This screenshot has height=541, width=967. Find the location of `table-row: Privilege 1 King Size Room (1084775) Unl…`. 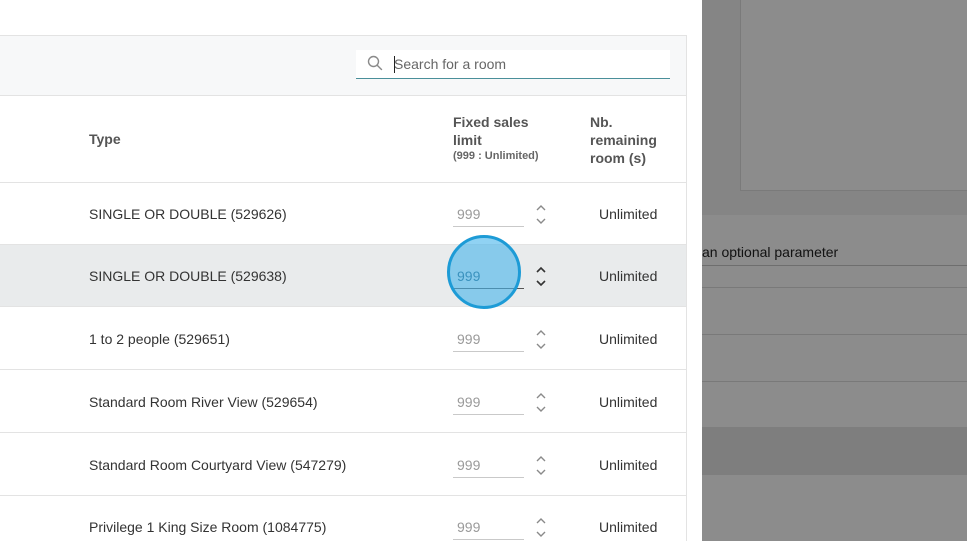

table-row: Privilege 1 King Size Room (1084775) Unl… is located at coordinates (343, 518).